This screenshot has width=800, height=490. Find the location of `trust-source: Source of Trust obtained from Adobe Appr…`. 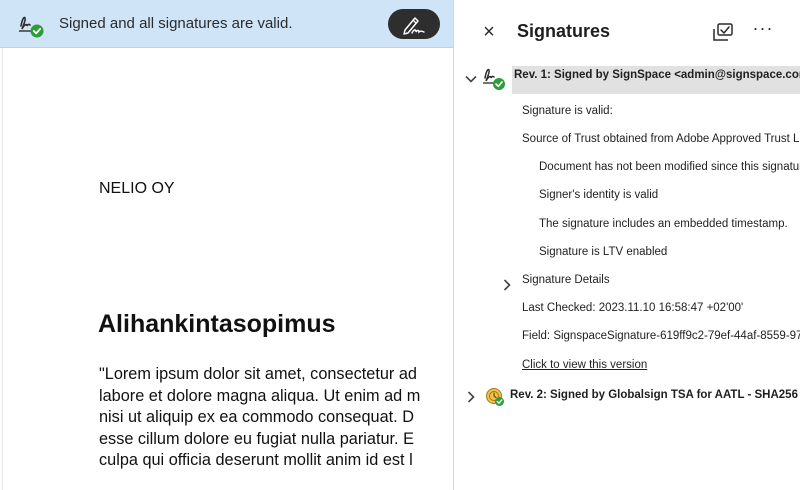

trust-source: Source of Trust obtained from Adobe Appr… is located at coordinates (661, 139).